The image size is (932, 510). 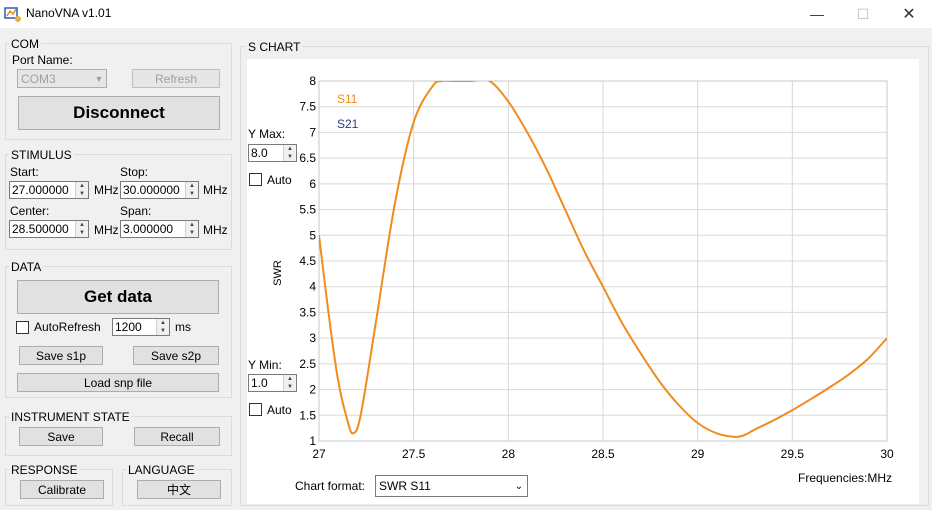 I want to click on y-tick-label: 3, so click(x=312, y=338).